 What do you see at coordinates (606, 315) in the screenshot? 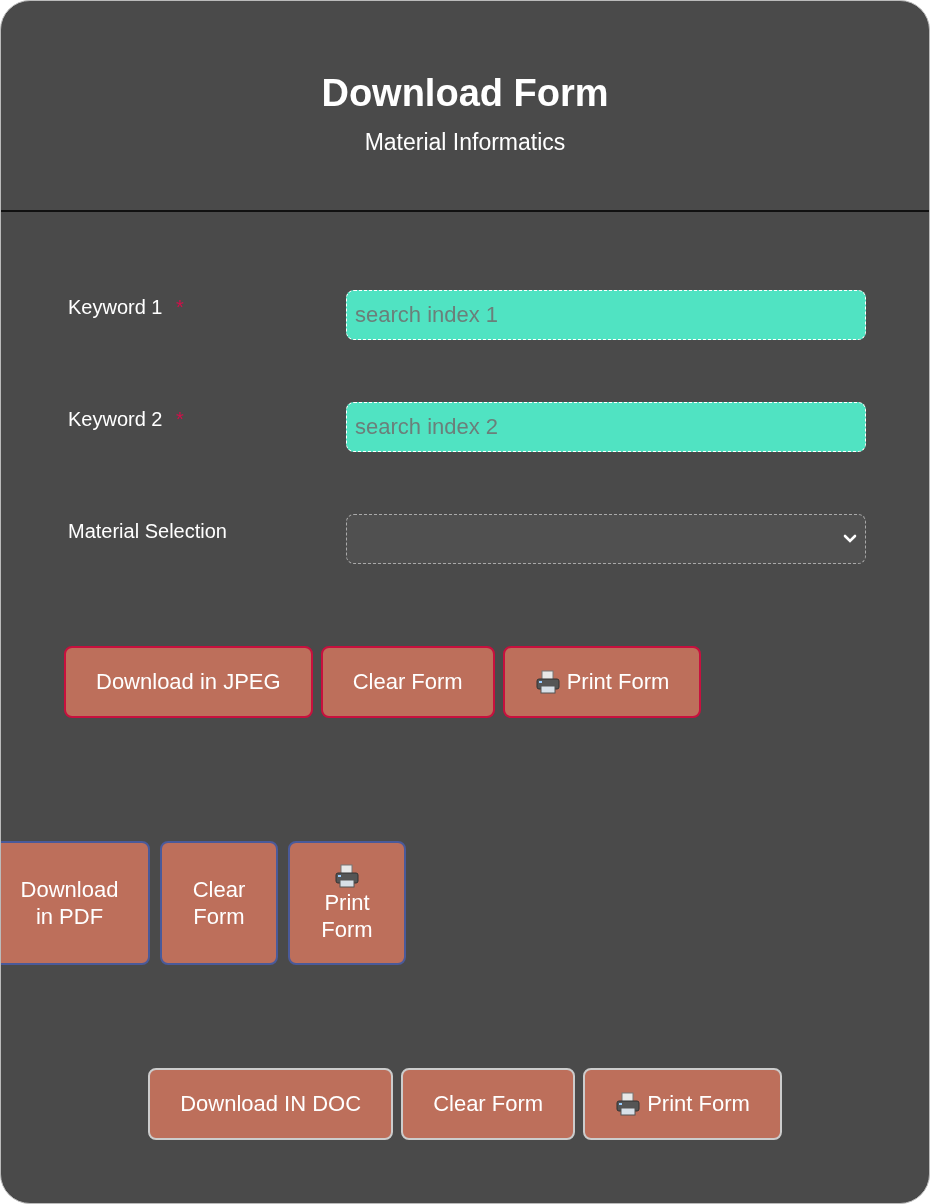
I see `text-field: search index 1` at bounding box center [606, 315].